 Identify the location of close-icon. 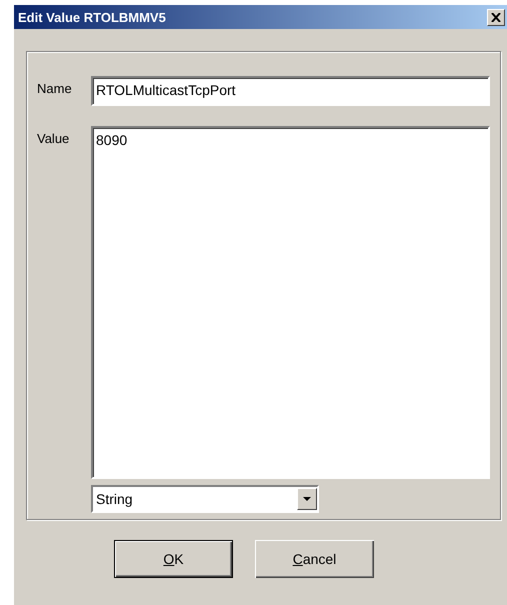
(496, 17).